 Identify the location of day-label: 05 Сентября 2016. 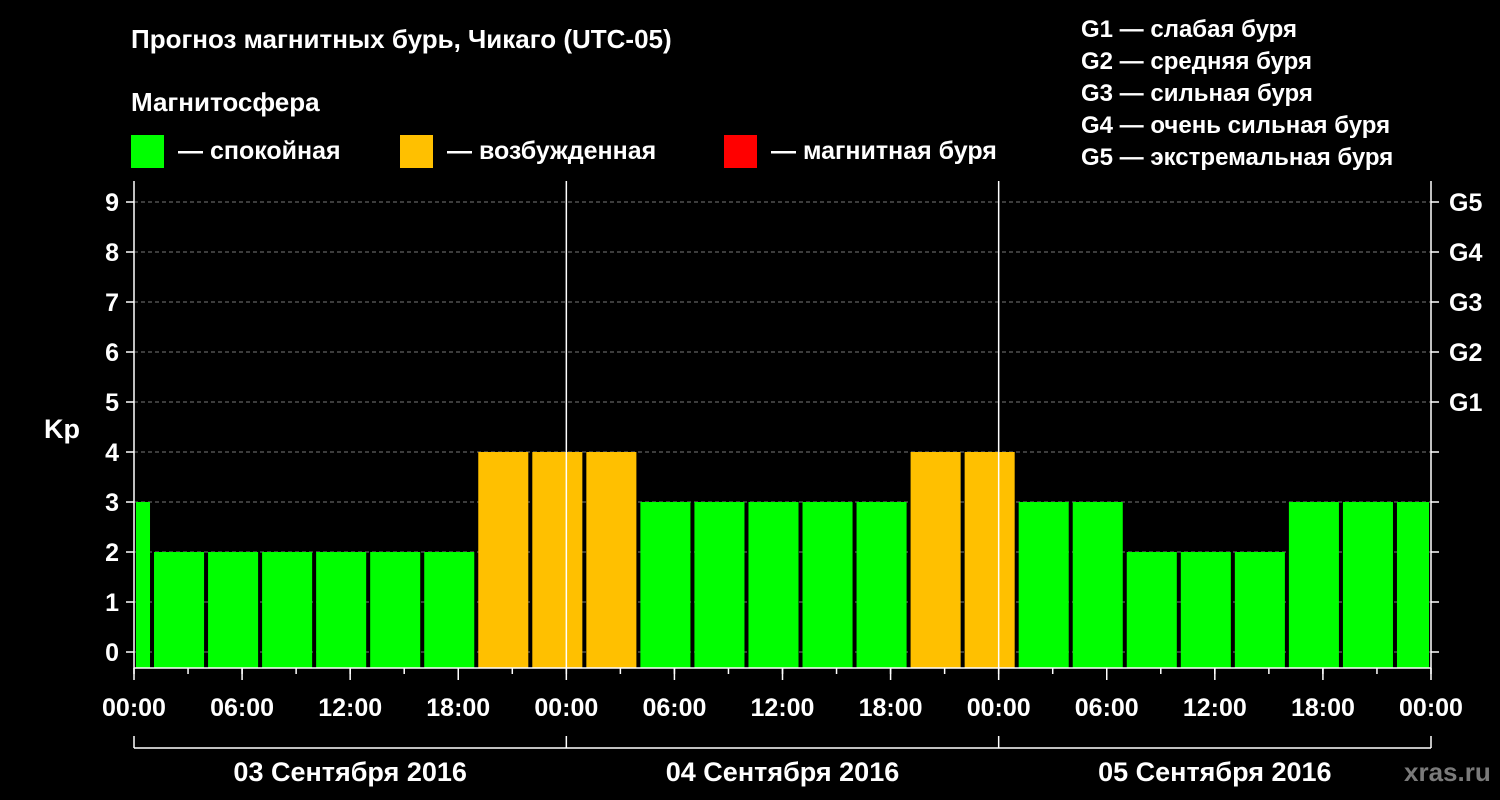
(1214, 772).